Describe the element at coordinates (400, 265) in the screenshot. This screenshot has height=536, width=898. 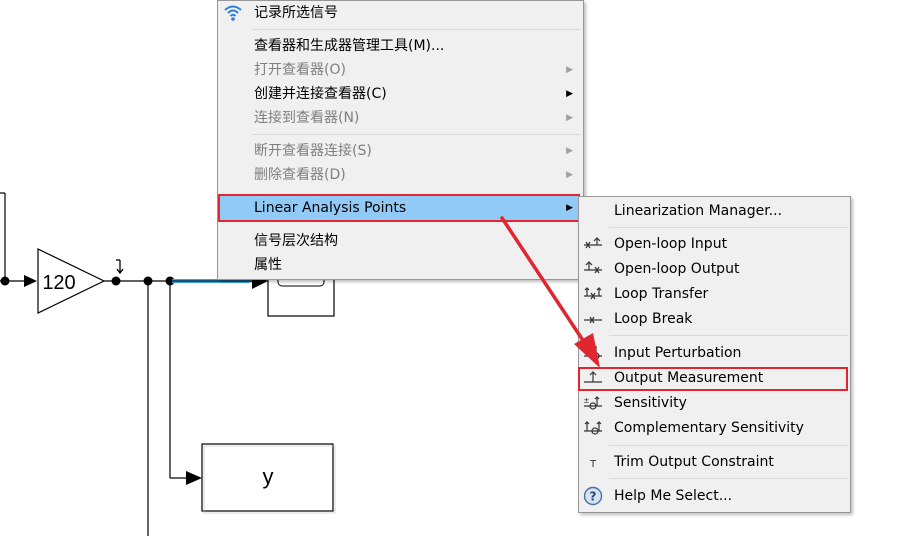
I see `menu-item-properties: 属性` at that location.